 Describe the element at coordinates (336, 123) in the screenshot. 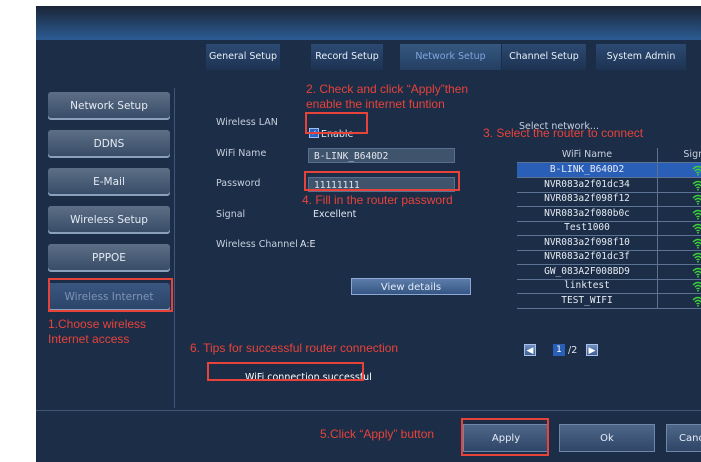

I see `highlight-enable` at that location.